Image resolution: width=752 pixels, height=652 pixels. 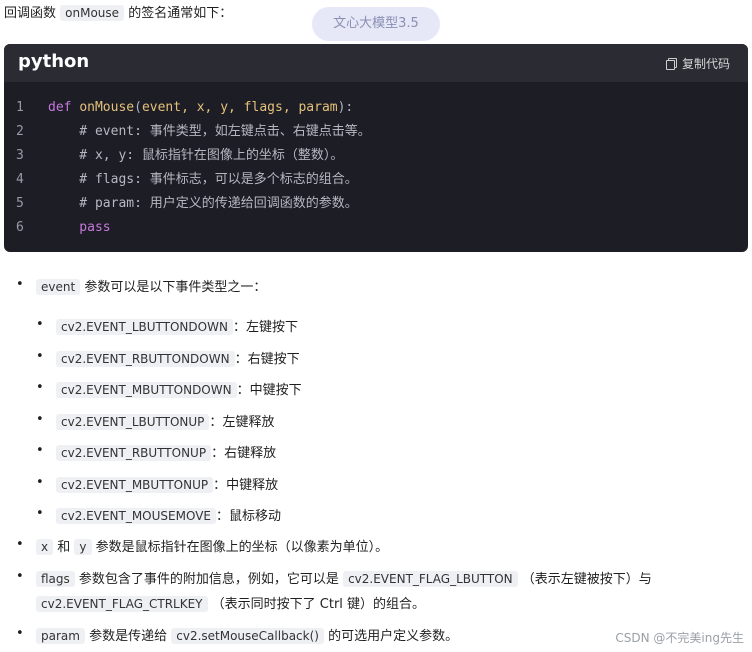 What do you see at coordinates (248, 422) in the screenshot?
I see `event-desc: 左键释放` at bounding box center [248, 422].